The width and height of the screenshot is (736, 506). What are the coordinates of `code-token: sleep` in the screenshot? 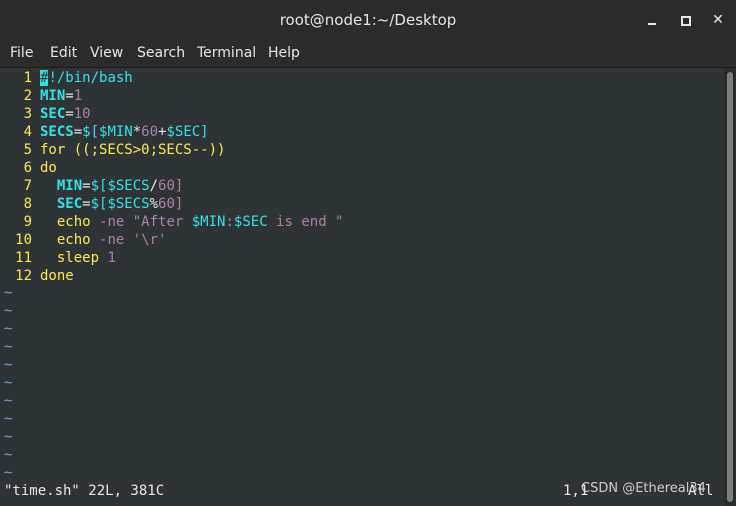 It's located at (74, 258).